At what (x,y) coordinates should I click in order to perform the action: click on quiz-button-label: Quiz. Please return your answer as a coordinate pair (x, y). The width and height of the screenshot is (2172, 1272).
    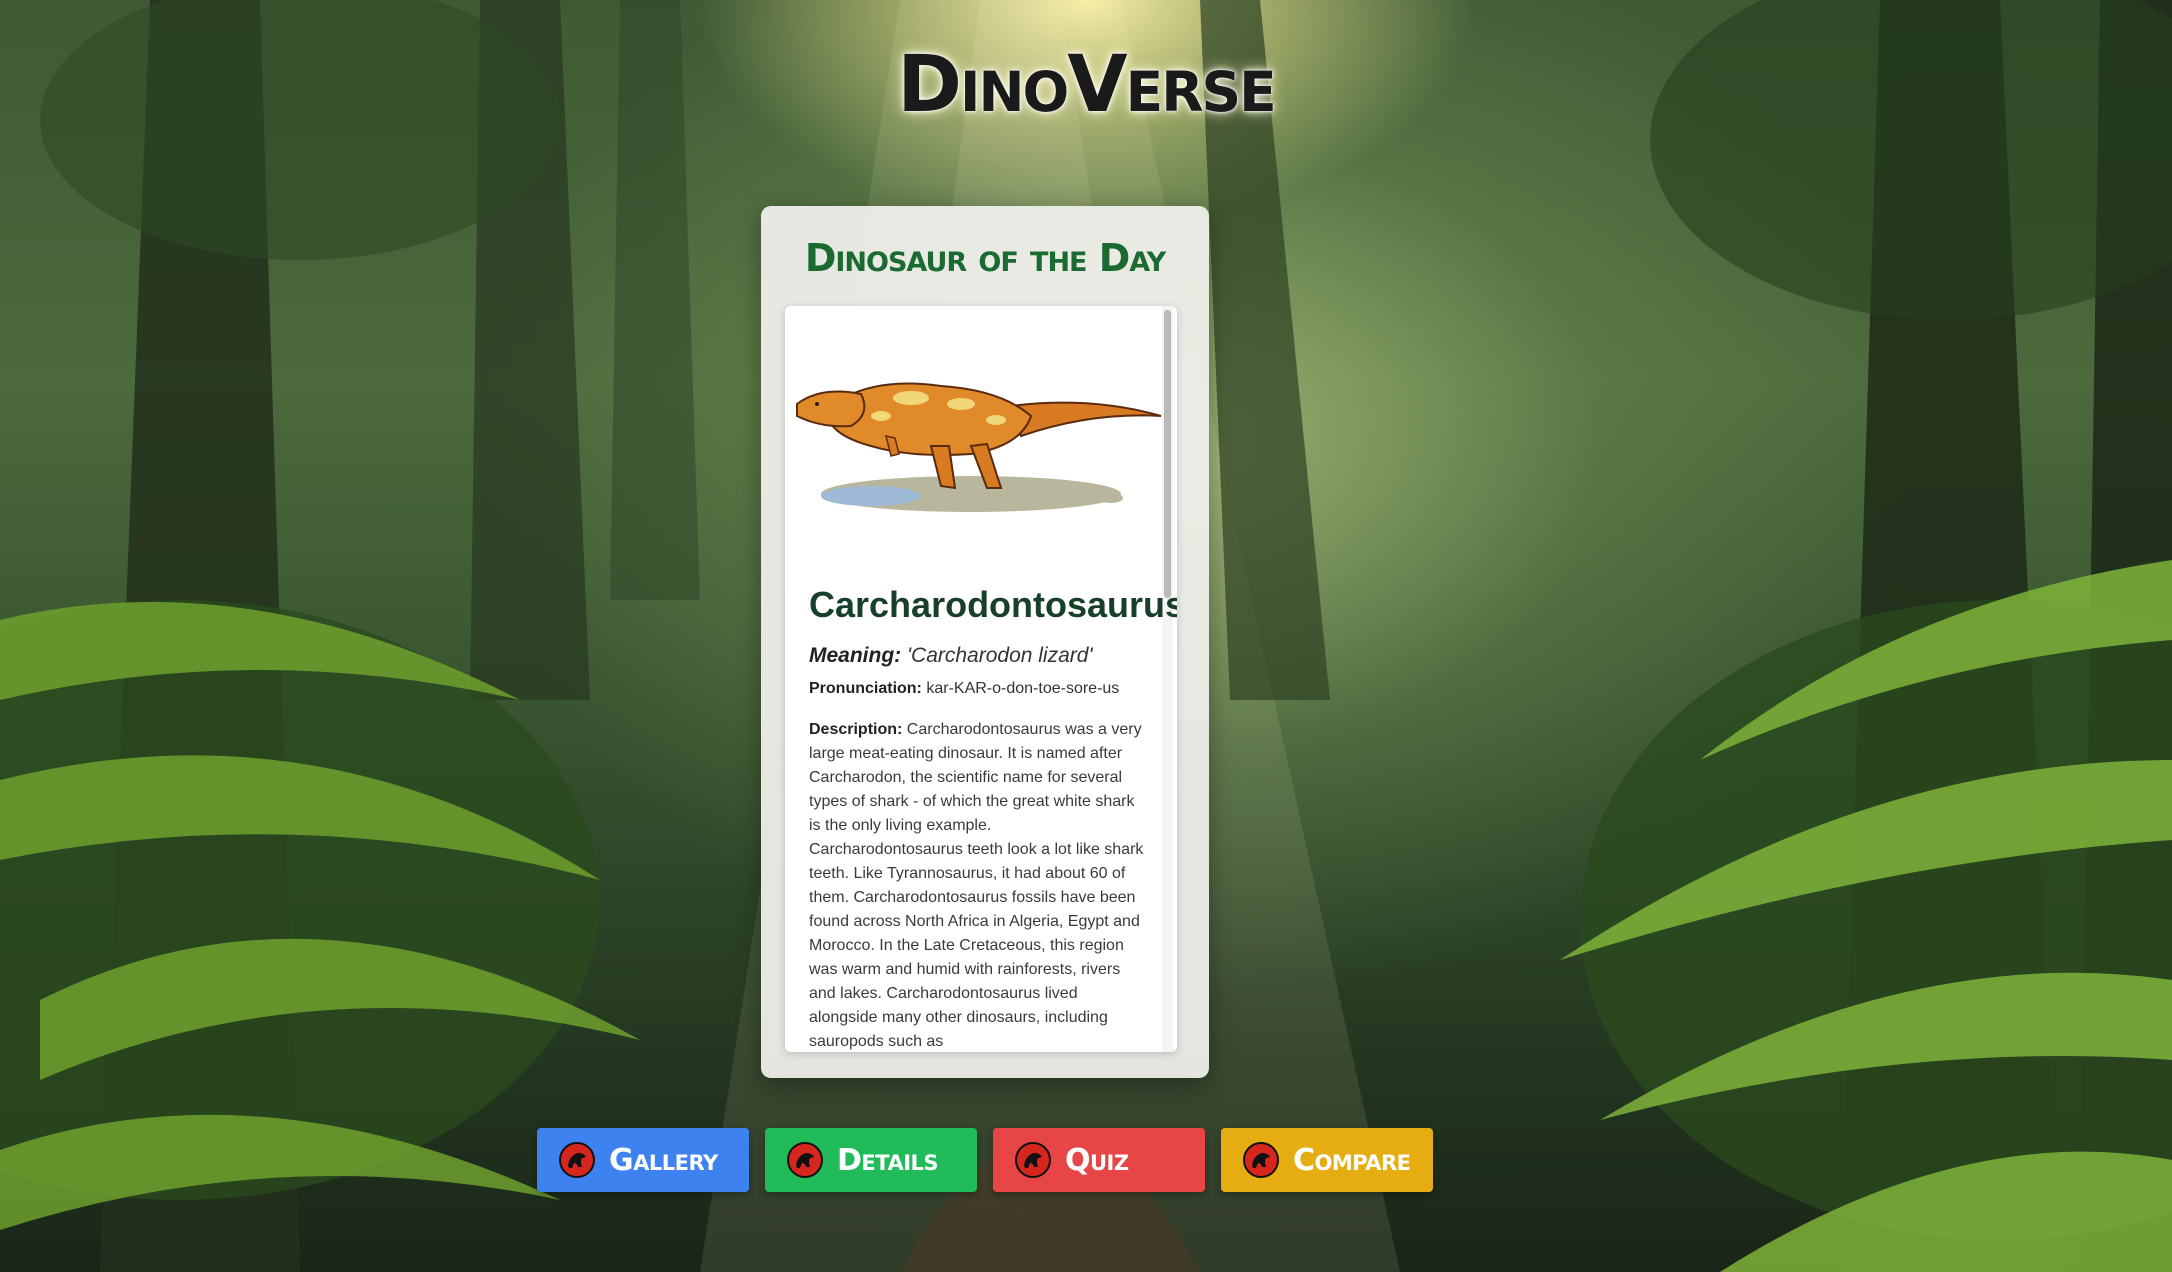
    Looking at the image, I should click on (1097, 1160).